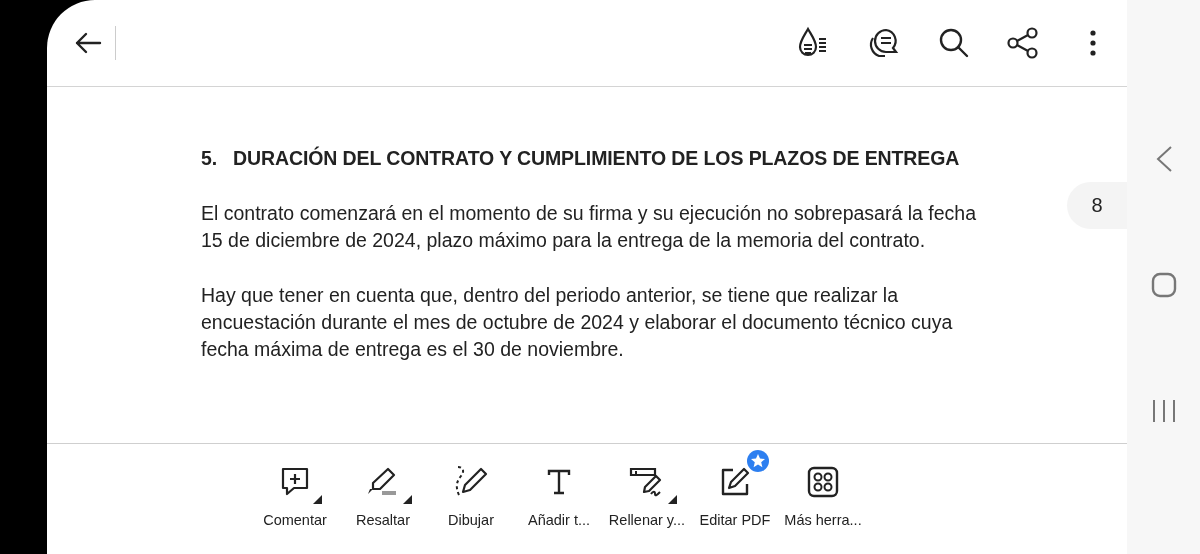 The image size is (1200, 554). Describe the element at coordinates (1097, 205) in the screenshot. I see `page-number-badge: 8` at that location.